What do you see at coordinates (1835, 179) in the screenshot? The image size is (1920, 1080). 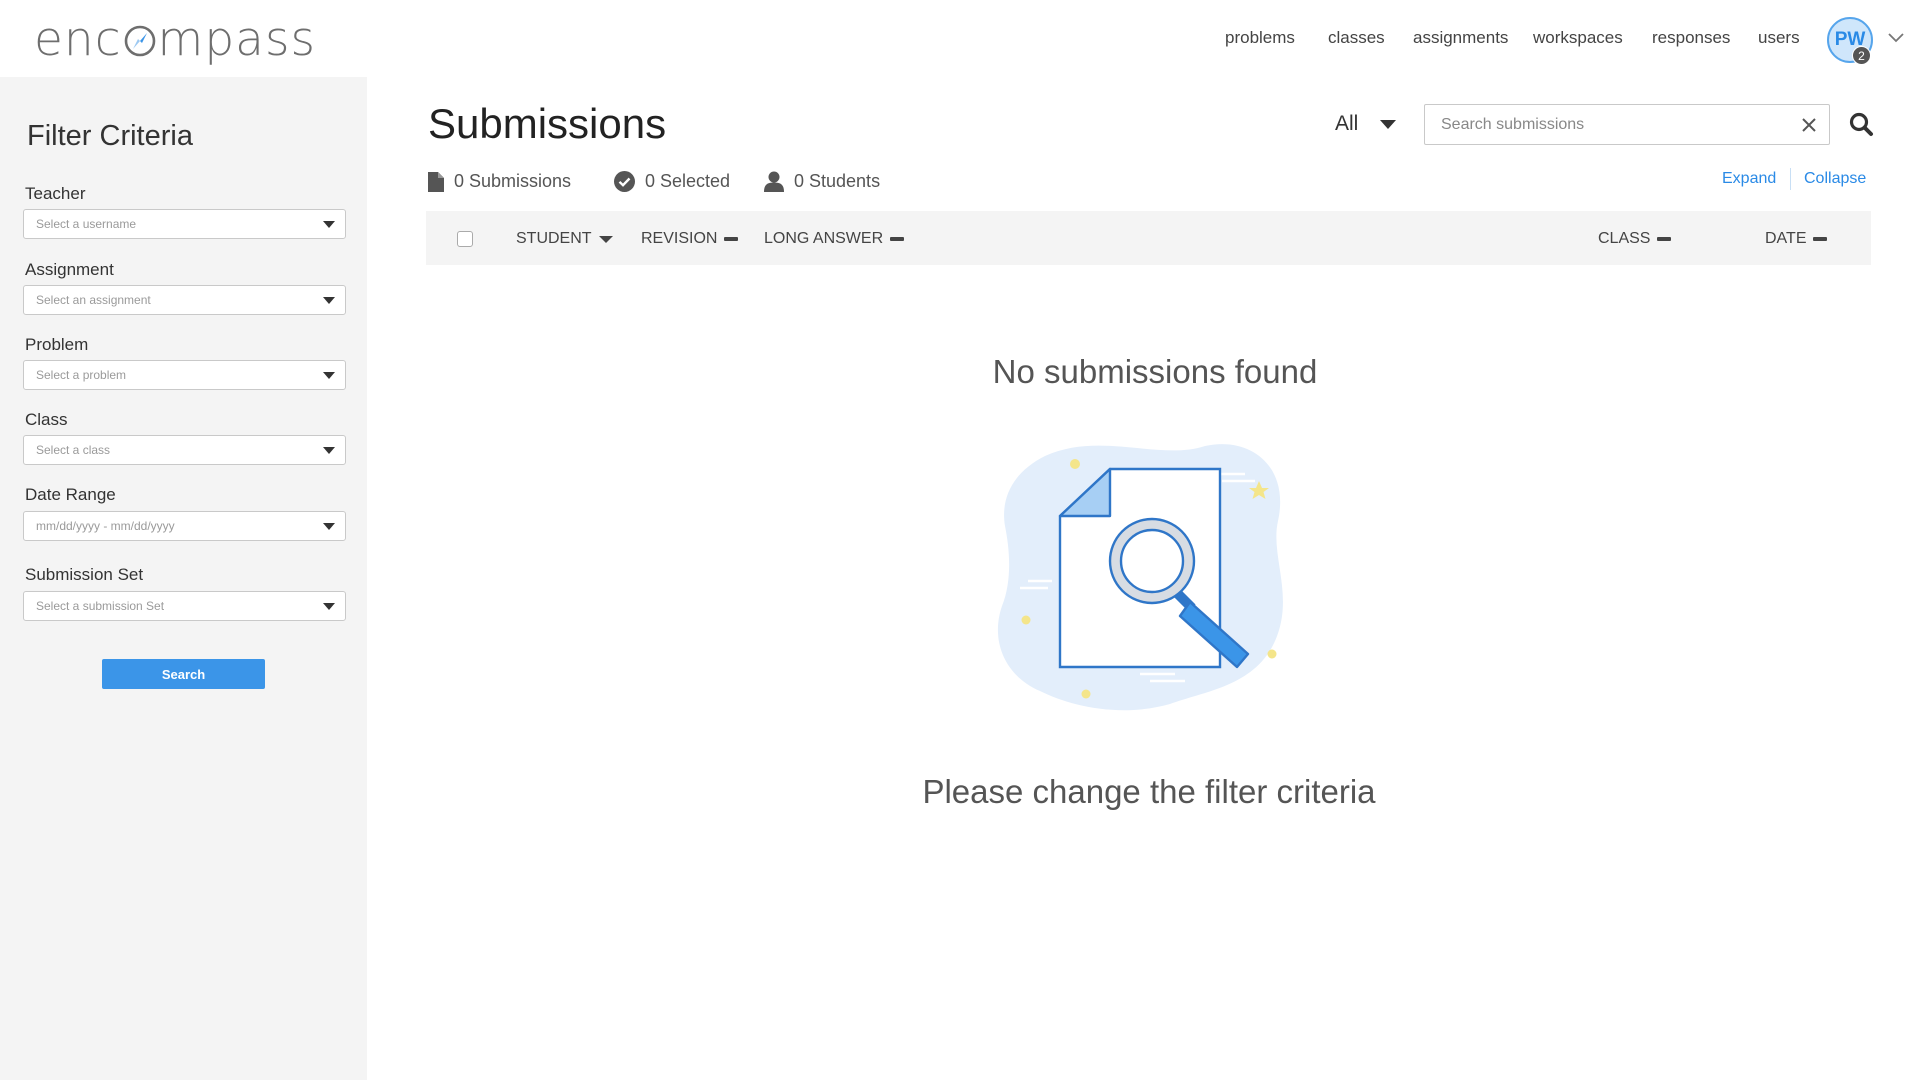 I see `collapse-link: Collapse` at bounding box center [1835, 179].